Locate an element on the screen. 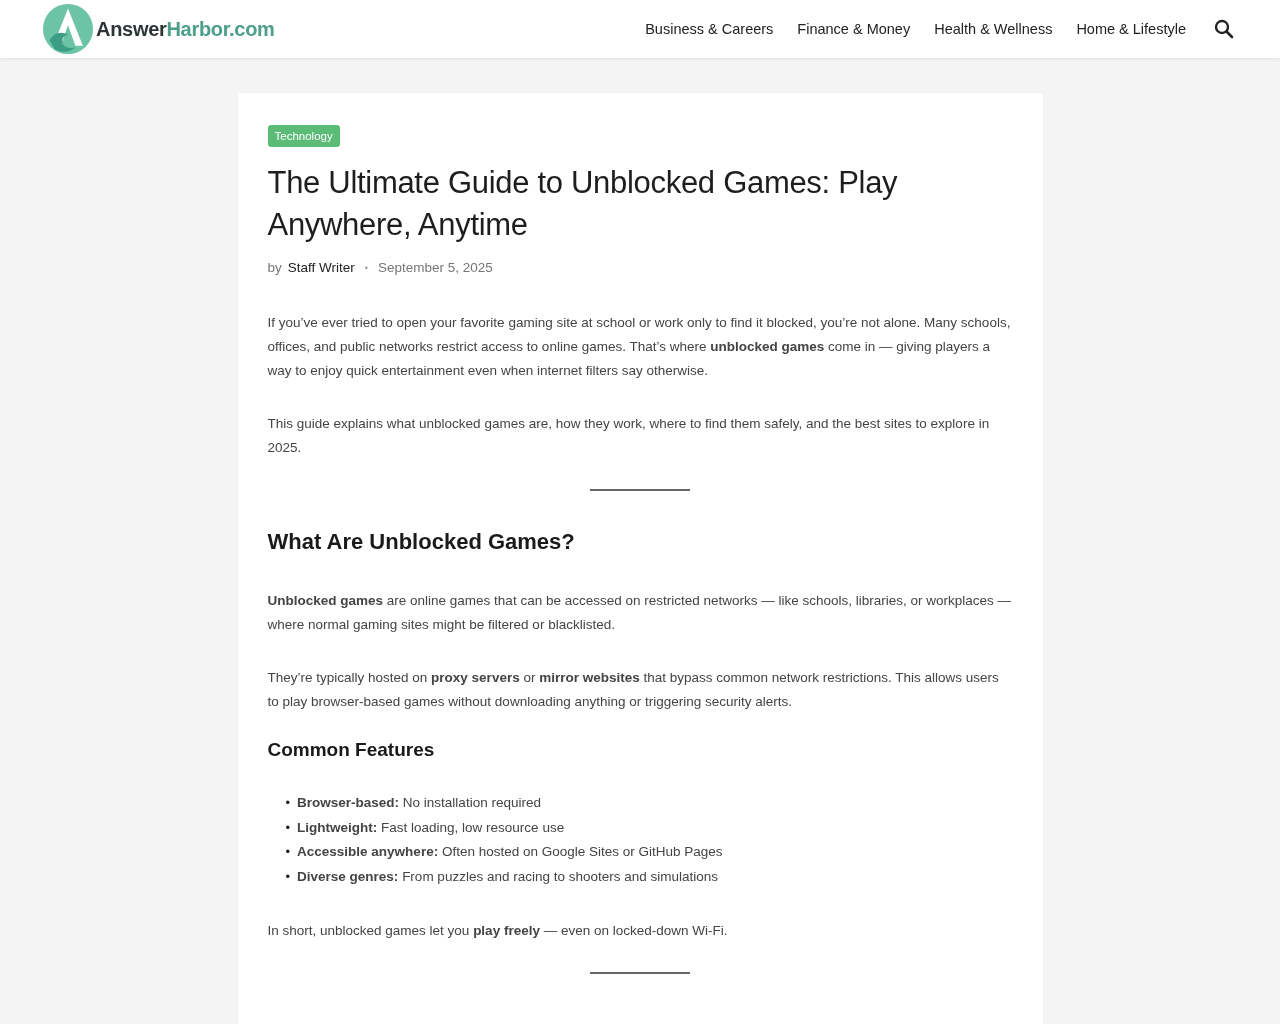 This screenshot has width=1280, height=1024. article-title: The Ultimate Guide to Unblocked Games: Play Anywhere, Anytime is located at coordinates (583, 204).